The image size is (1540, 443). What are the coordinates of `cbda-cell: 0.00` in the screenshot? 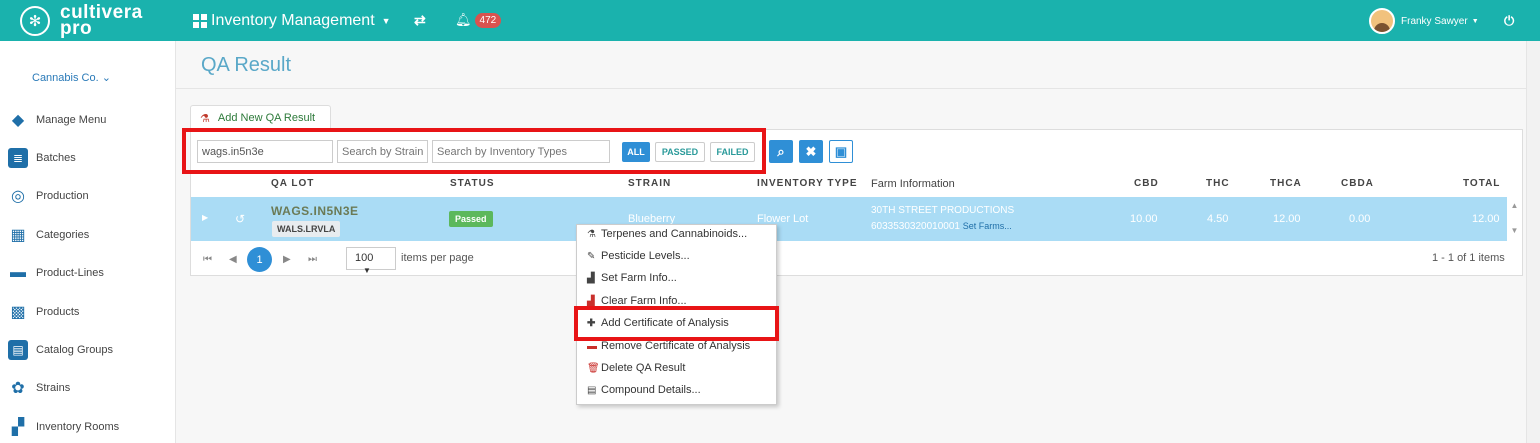 It's located at (1360, 219).